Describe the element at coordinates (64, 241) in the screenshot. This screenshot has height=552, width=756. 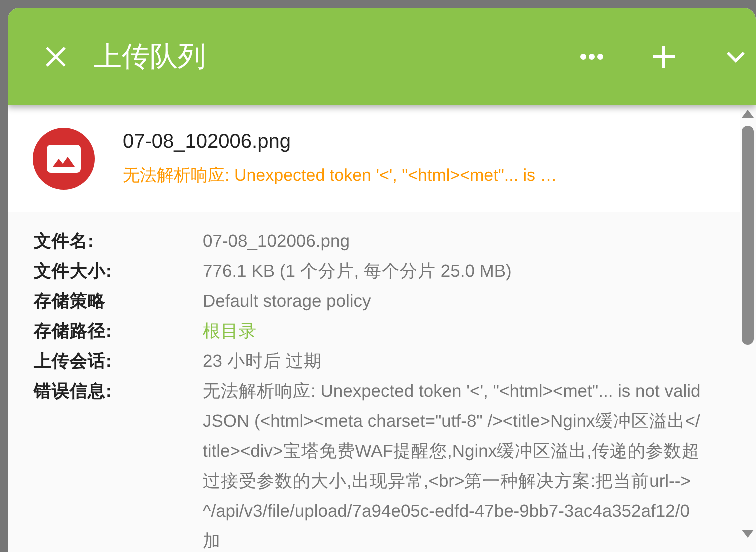
I see `field-label: 文件名:` at that location.